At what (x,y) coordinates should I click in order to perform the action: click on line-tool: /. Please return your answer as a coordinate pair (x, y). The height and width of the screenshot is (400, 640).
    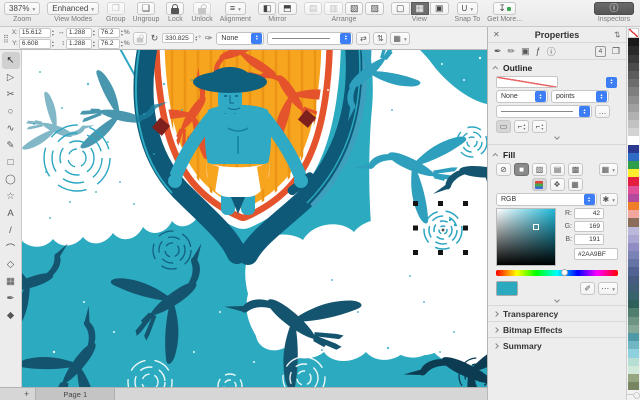
    Looking at the image, I should click on (11, 230).